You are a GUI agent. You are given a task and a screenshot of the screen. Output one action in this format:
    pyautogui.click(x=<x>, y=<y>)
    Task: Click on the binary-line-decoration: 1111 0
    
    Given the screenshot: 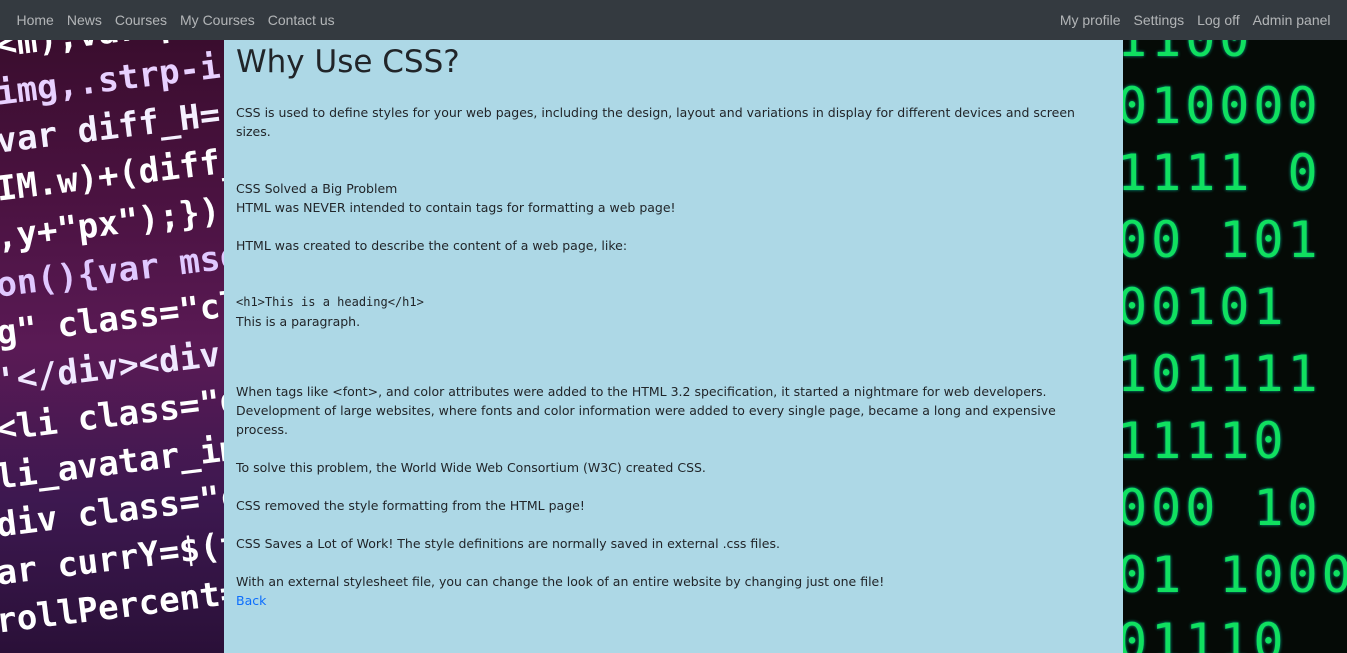 What is the action you would take?
    pyautogui.click(x=1222, y=173)
    